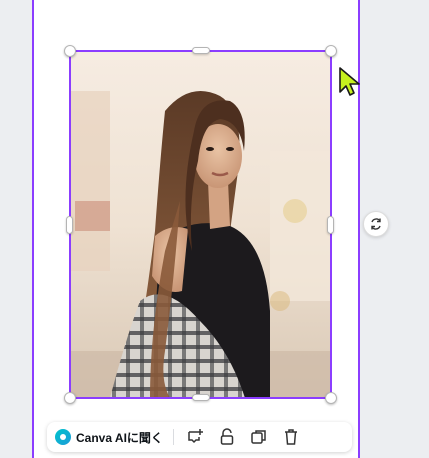 This screenshot has height=458, width=429. I want to click on canva-ai-button: Canva AIに聞く, so click(109, 437).